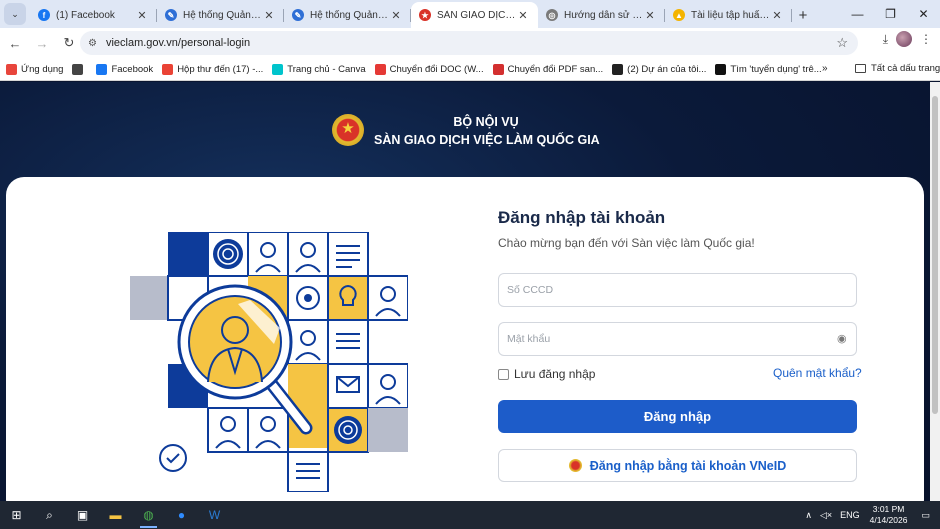 This screenshot has width=940, height=529. I want to click on zalo-icon: ●, so click(181, 515).